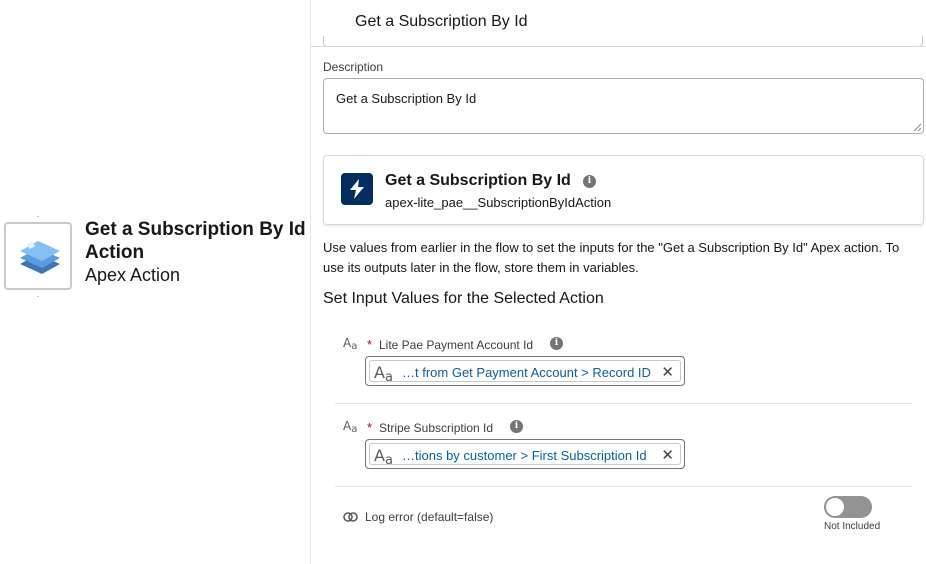 The height and width of the screenshot is (564, 926). Describe the element at coordinates (848, 507) in the screenshot. I see `log-error-toggle` at that location.